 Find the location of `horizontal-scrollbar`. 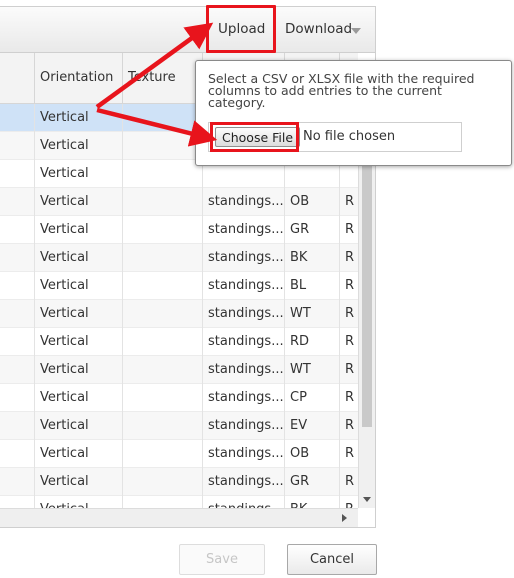

horizontal-scrollbar is located at coordinates (179, 517).